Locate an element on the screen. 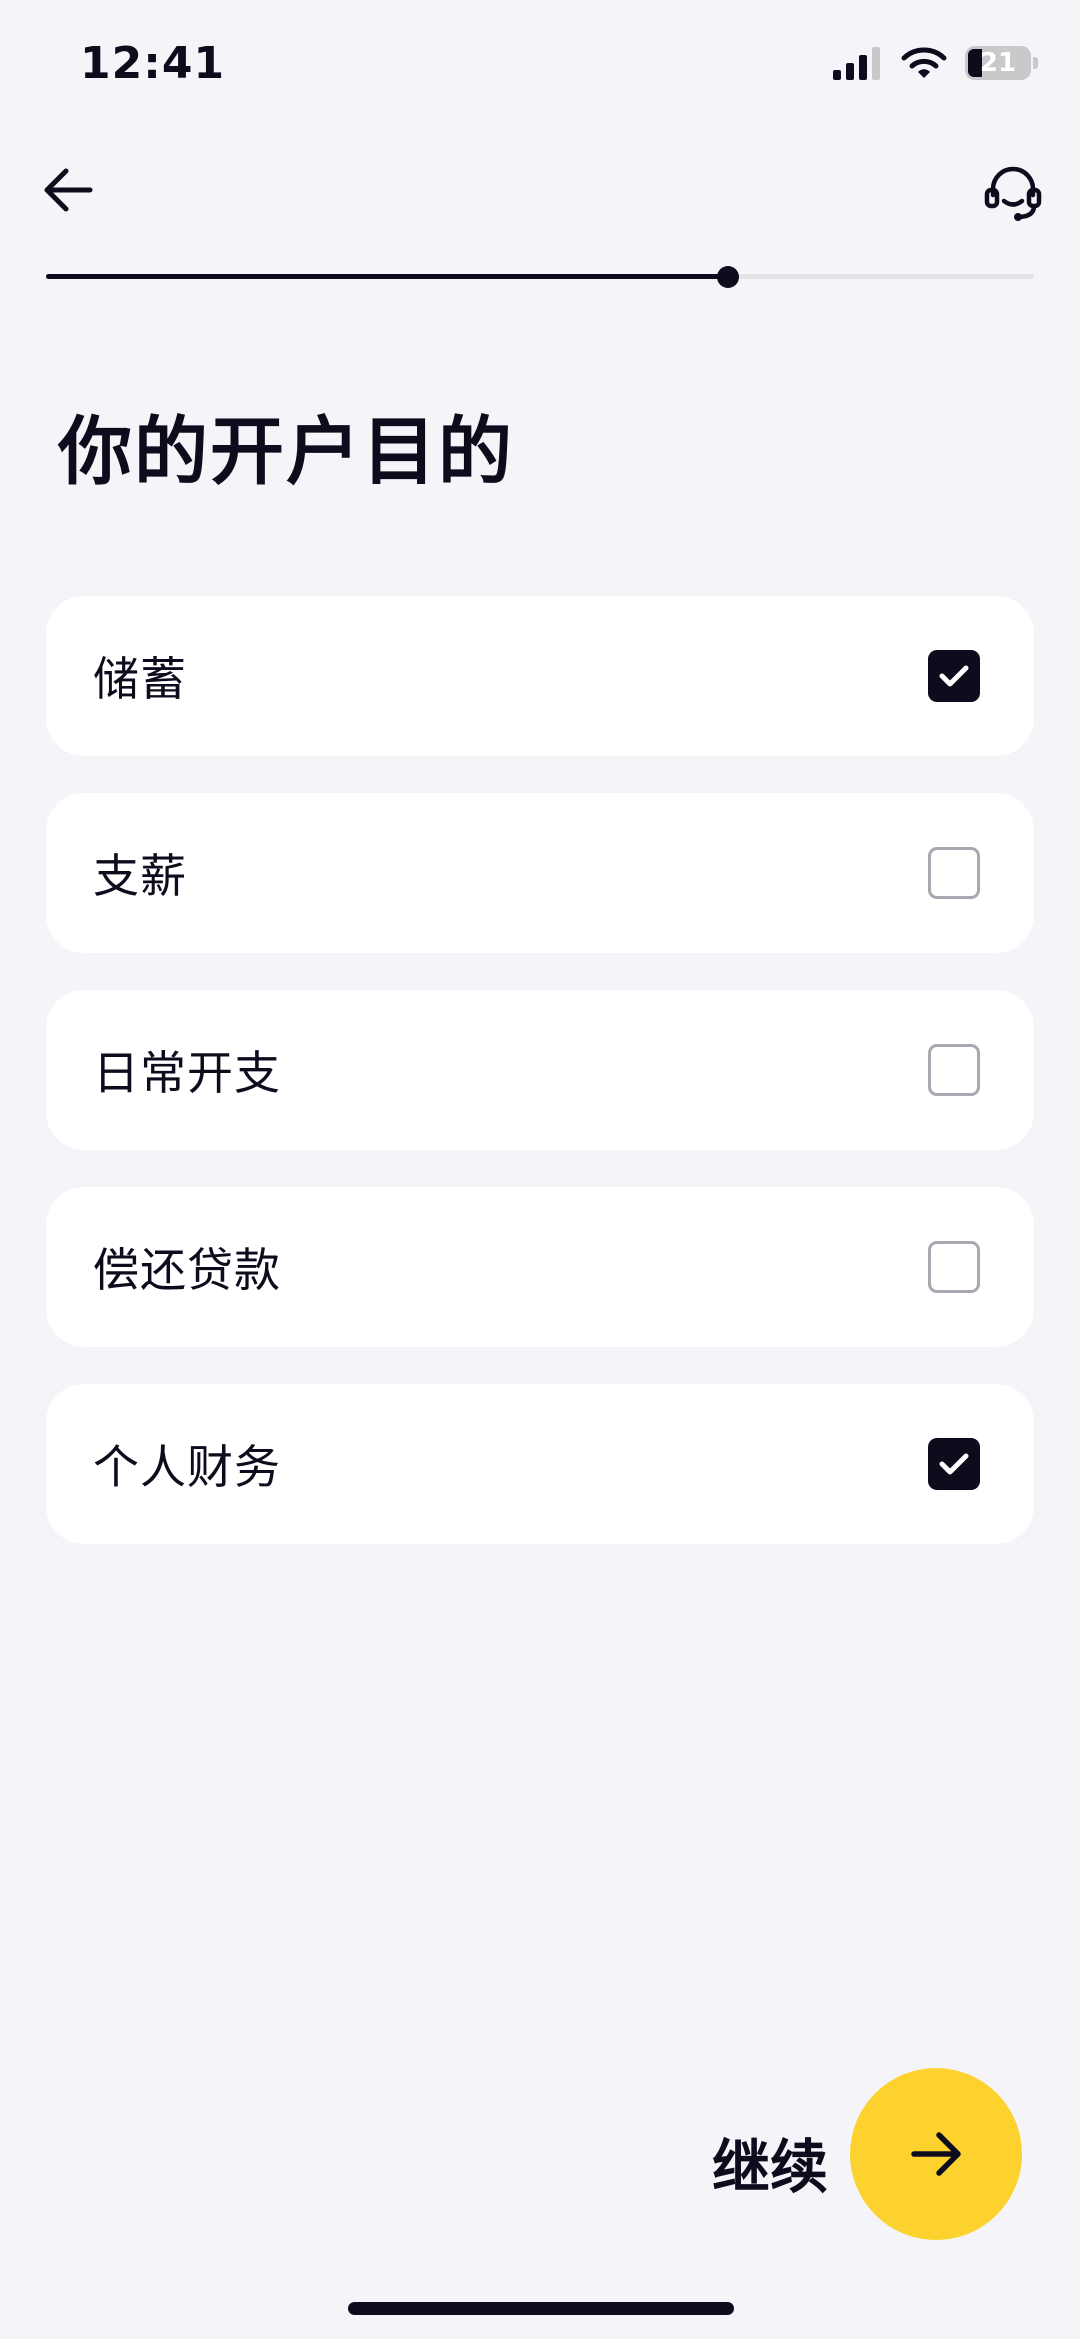  home-indicator is located at coordinates (541, 2308).